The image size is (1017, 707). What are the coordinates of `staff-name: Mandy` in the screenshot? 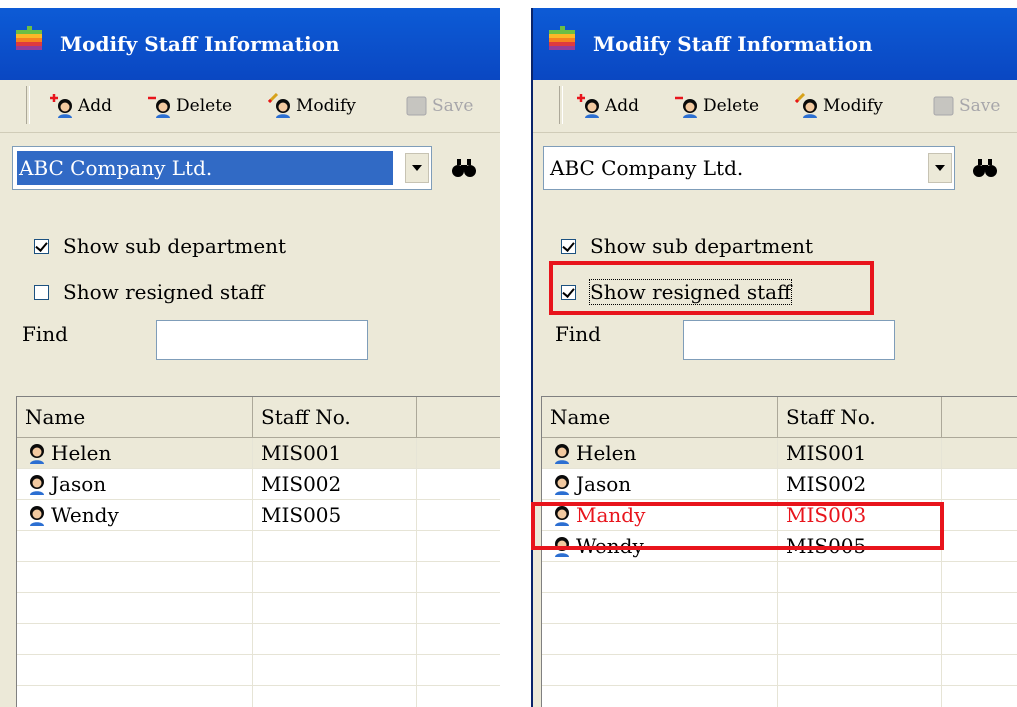 It's located at (611, 515).